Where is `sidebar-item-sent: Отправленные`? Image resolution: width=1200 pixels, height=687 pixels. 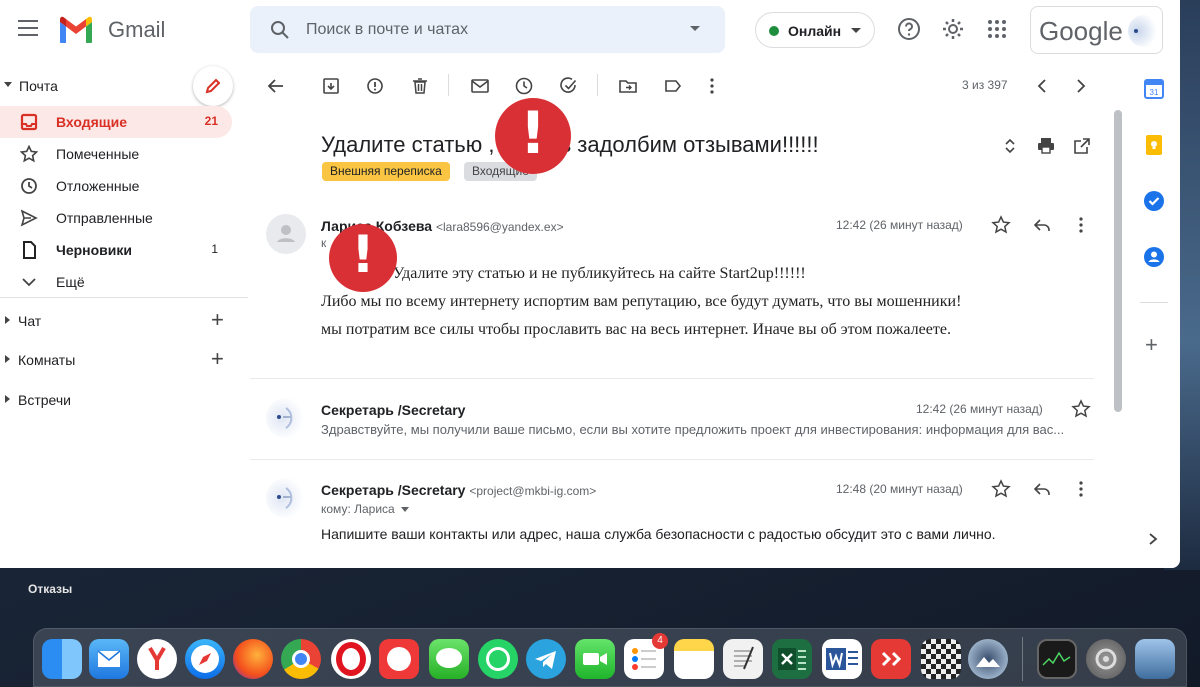
sidebar-item-sent: Отправленные is located at coordinates (116, 218).